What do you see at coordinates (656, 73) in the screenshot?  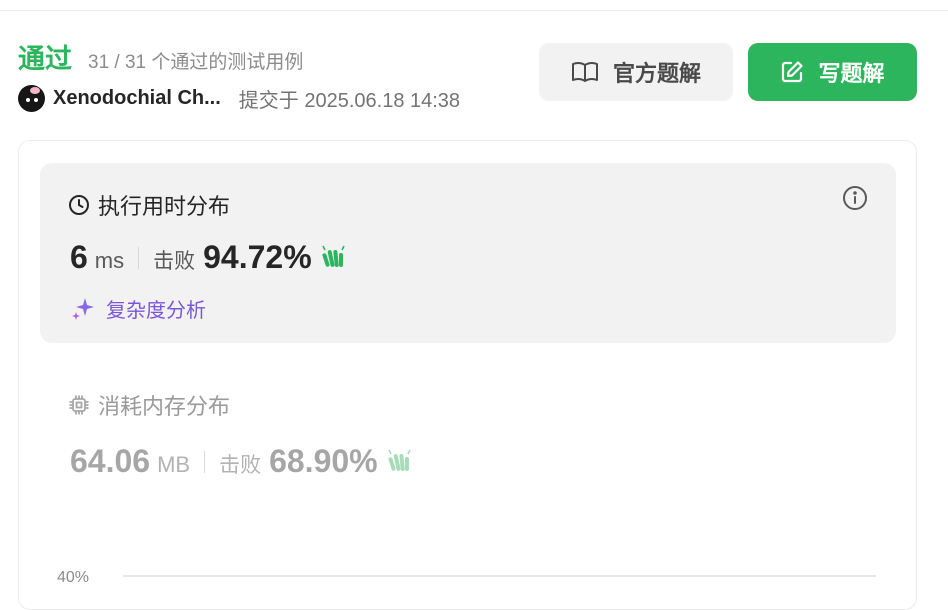 I see `official-solution-label: 官方题解` at bounding box center [656, 73].